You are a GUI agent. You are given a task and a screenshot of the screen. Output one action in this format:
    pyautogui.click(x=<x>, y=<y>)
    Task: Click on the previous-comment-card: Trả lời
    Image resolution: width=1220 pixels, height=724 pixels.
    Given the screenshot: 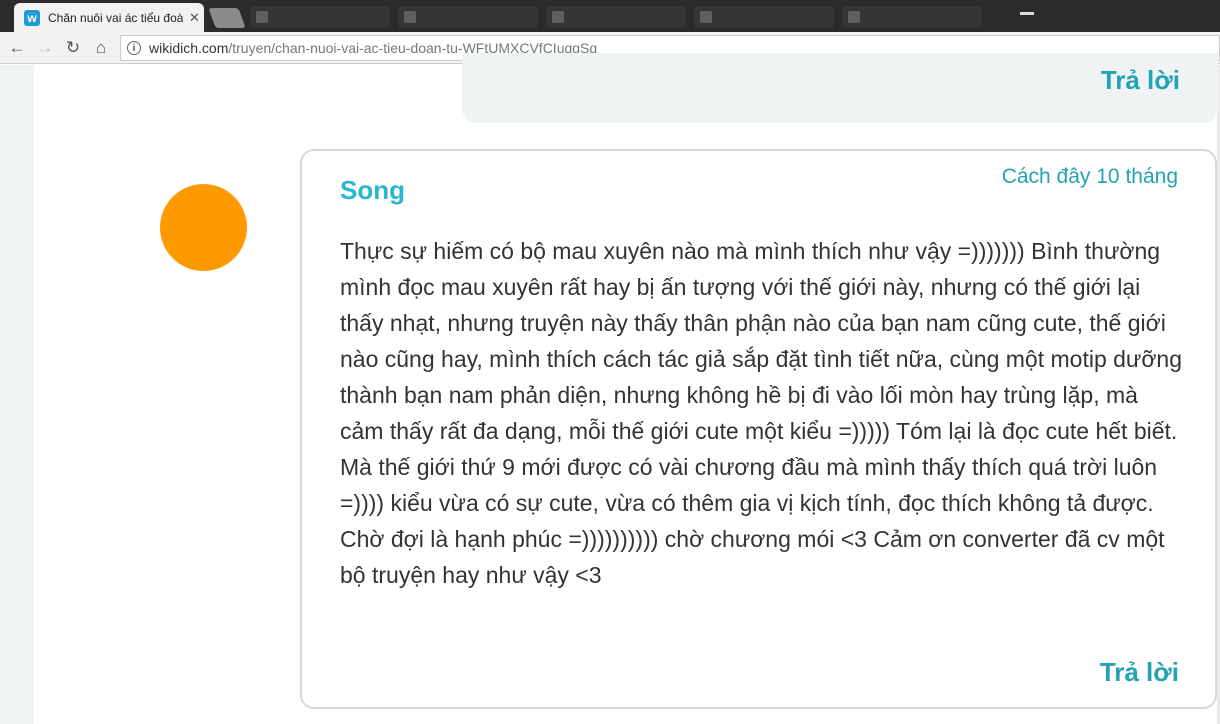 What is the action you would take?
    pyautogui.click(x=840, y=88)
    